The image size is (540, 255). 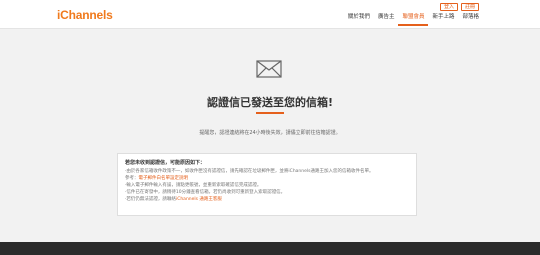 What do you see at coordinates (270, 133) in the screenshot?
I see `intro-text: 提醒您，認證連結將在24小時後失效，請儘立即前往信箱認證。` at bounding box center [270, 133].